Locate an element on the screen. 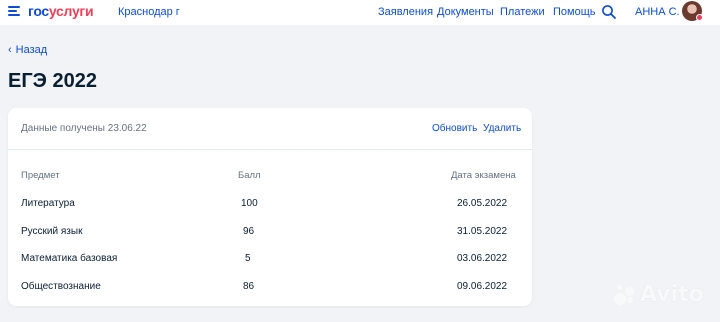 The width and height of the screenshot is (720, 322). nav-help: Помощь is located at coordinates (574, 12).